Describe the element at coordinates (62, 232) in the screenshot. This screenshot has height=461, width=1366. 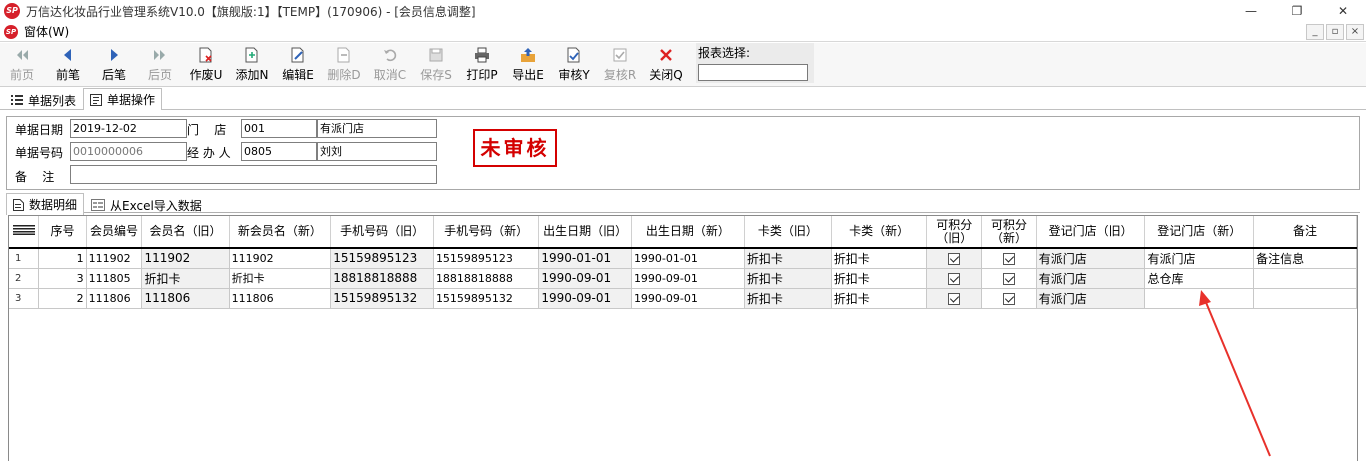
I see `column-header: 序号` at that location.